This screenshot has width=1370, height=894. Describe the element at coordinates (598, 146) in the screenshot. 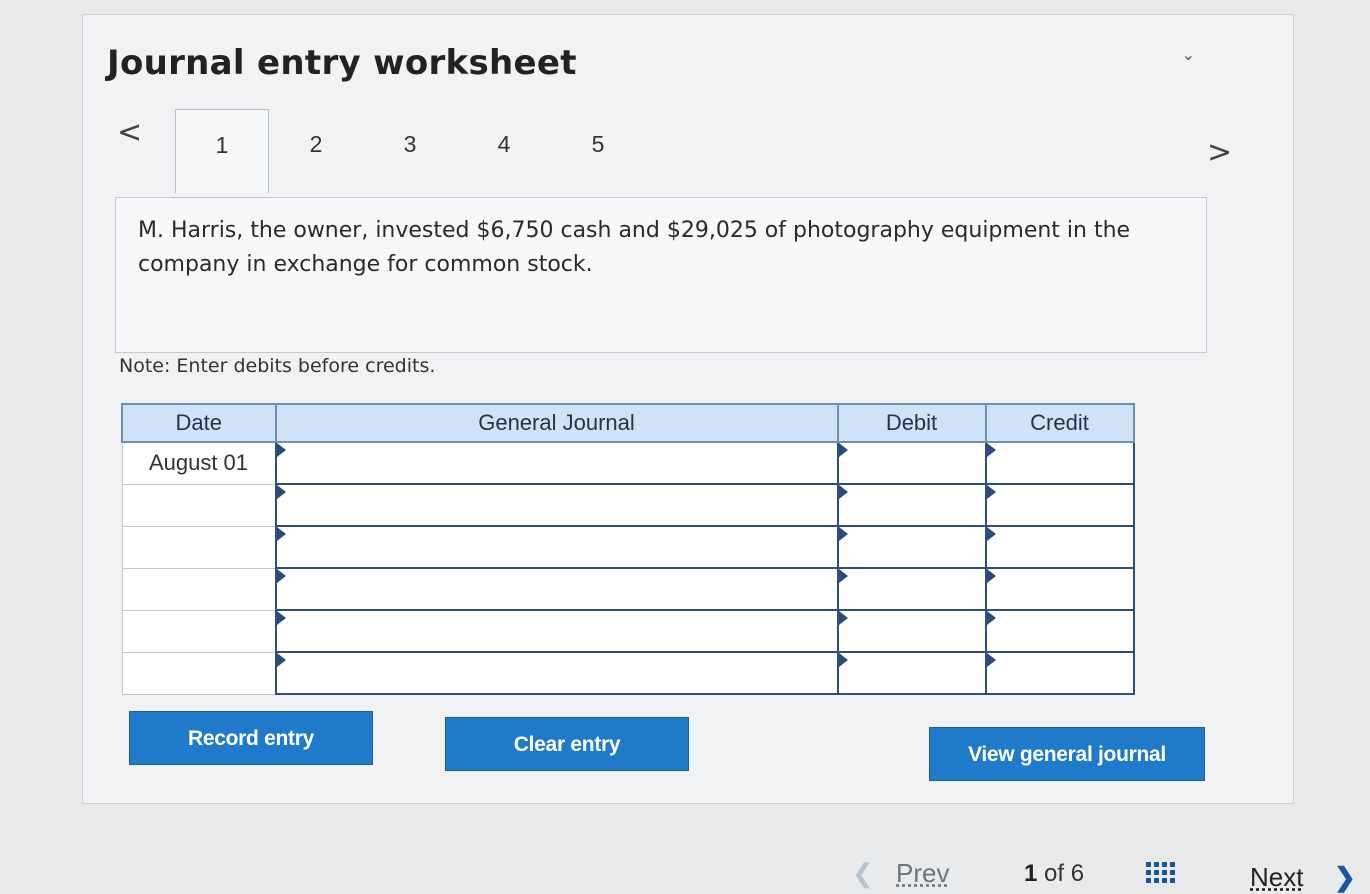

I see `tab-5: 5` at that location.